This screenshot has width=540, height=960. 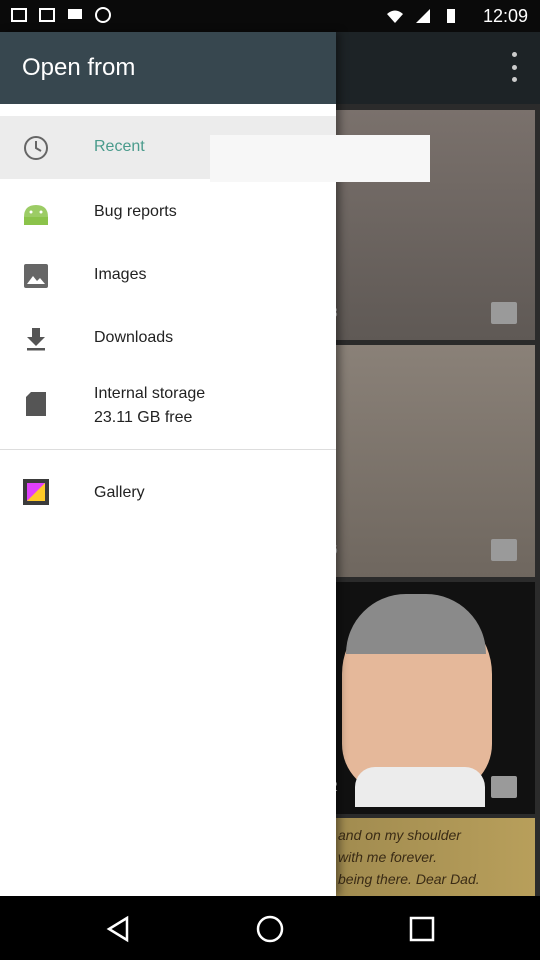 I want to click on menu-item-bug-reports: Bug reports, so click(x=168, y=210).